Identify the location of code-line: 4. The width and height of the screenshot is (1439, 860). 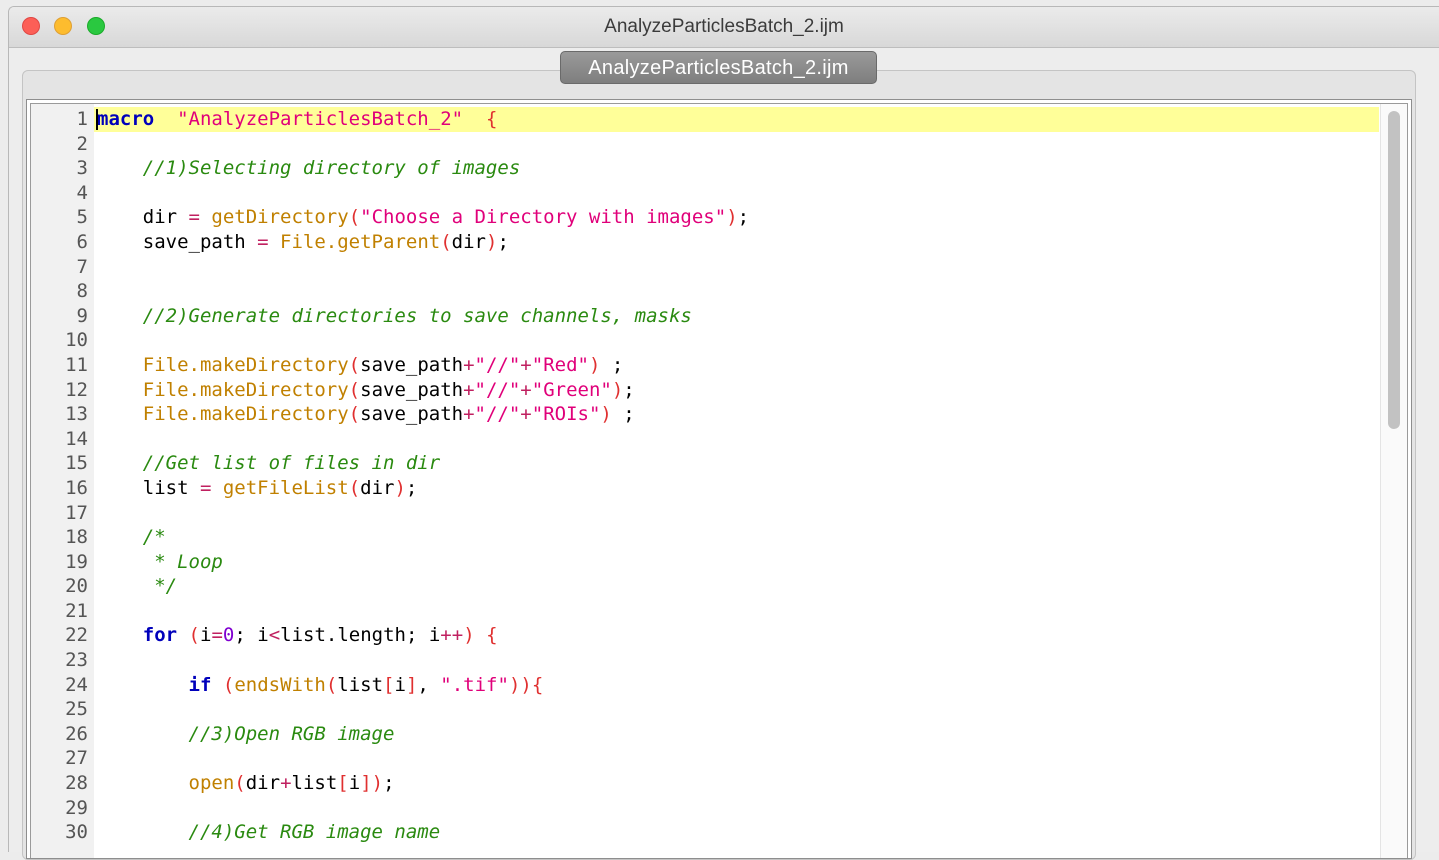
(728, 193).